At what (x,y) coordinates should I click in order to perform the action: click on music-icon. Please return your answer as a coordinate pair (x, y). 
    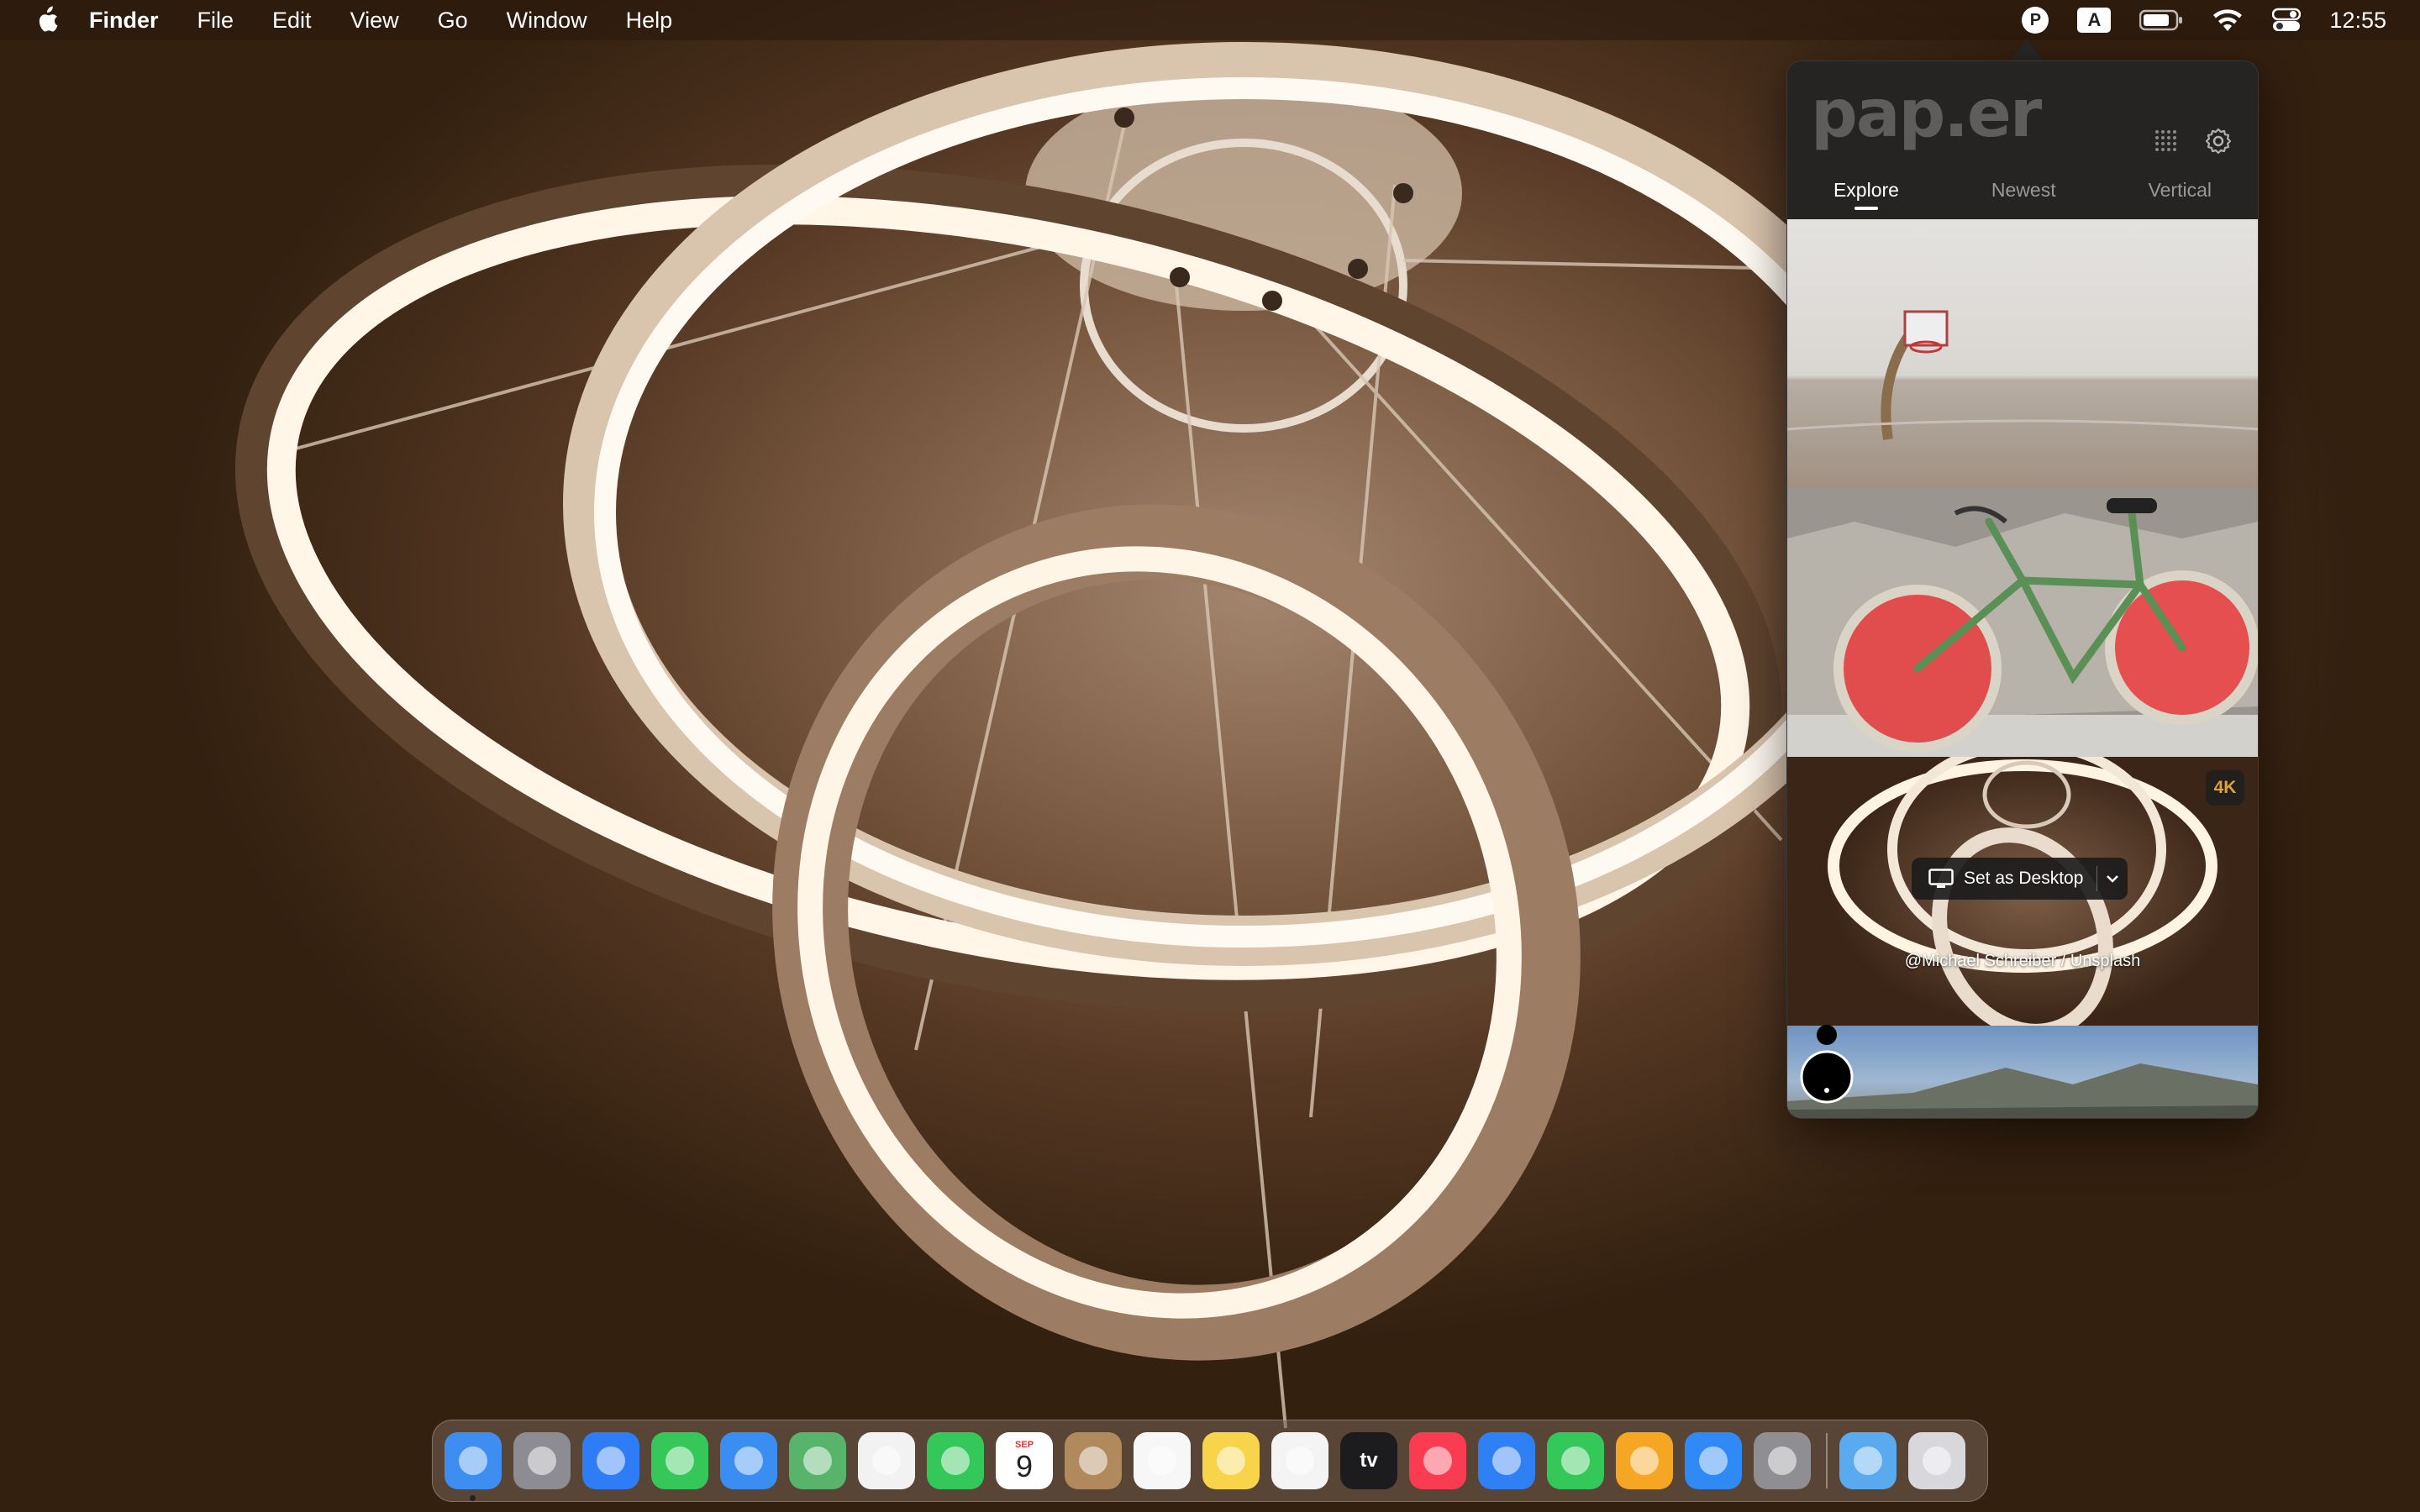
    Looking at the image, I should click on (1437, 1460).